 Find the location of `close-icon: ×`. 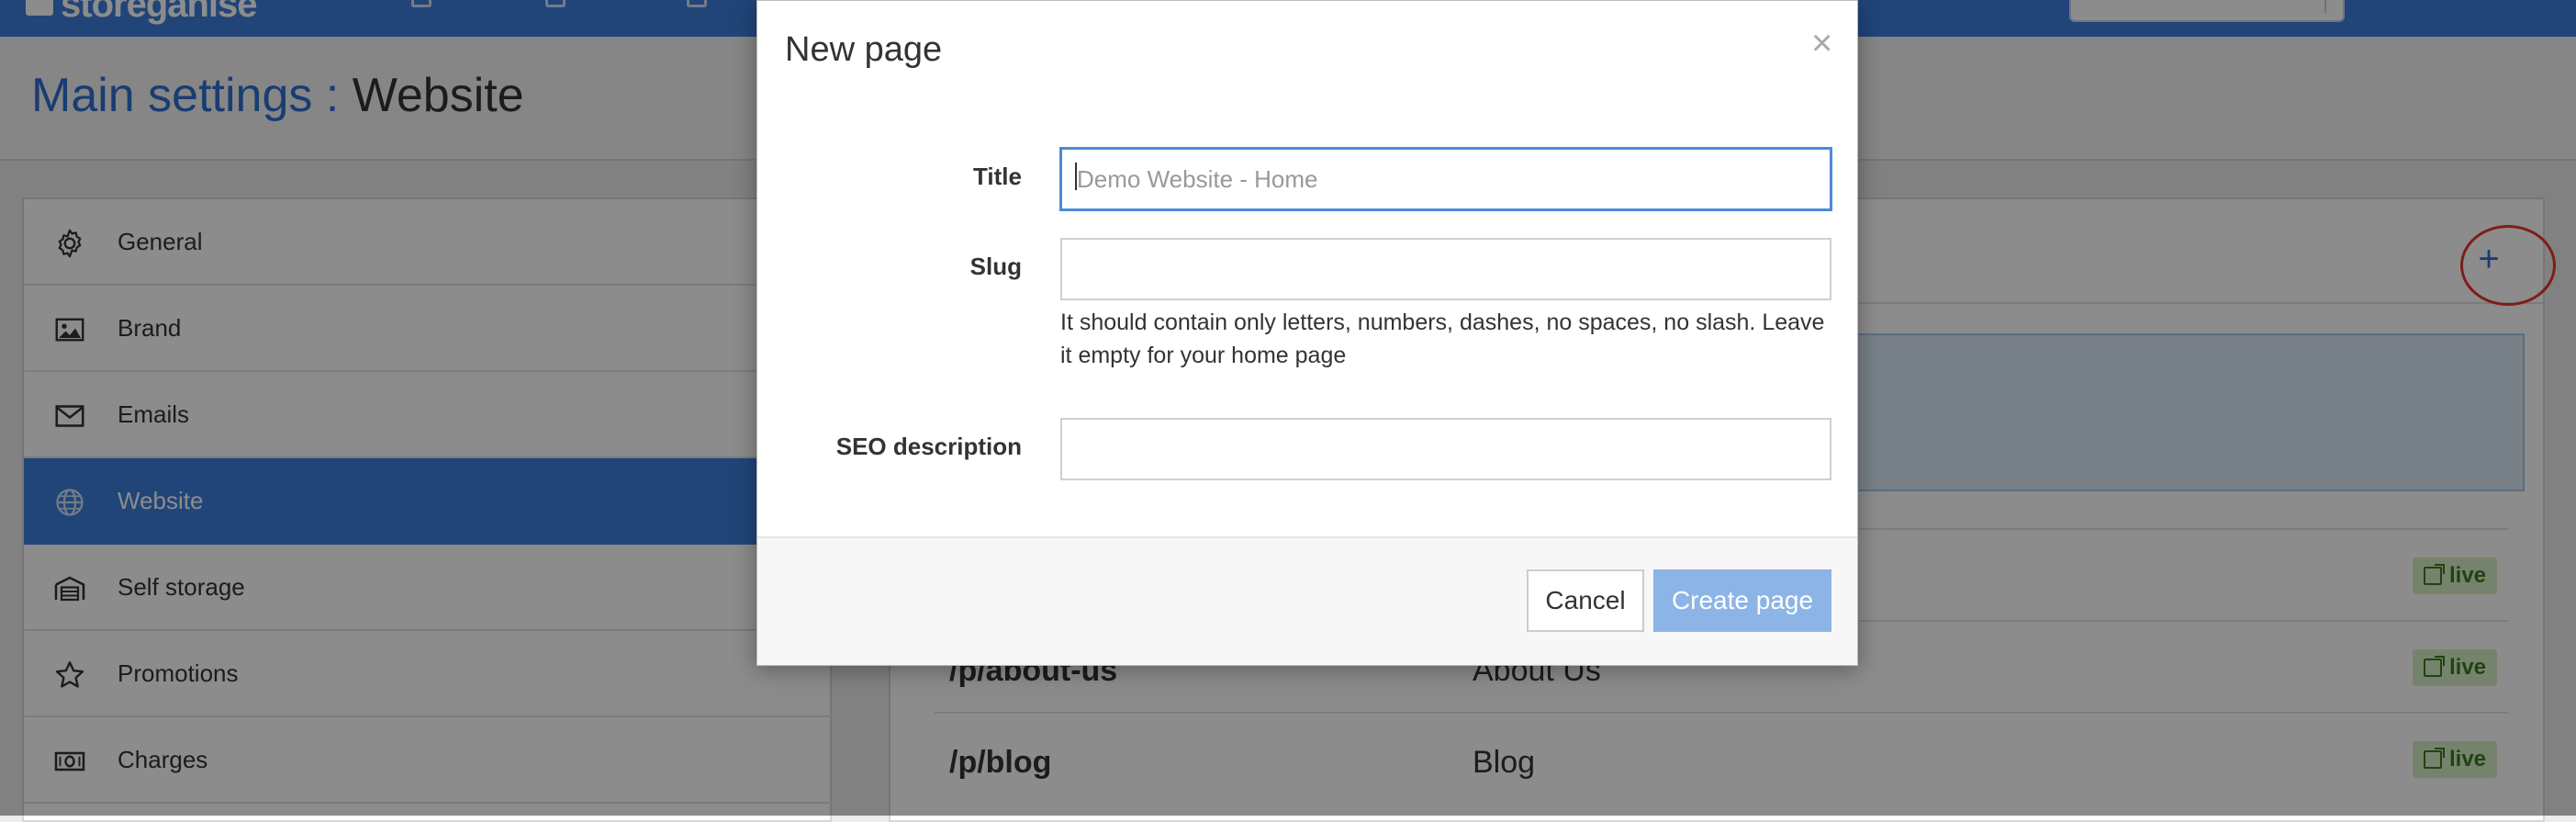

close-icon: × is located at coordinates (1821, 43).